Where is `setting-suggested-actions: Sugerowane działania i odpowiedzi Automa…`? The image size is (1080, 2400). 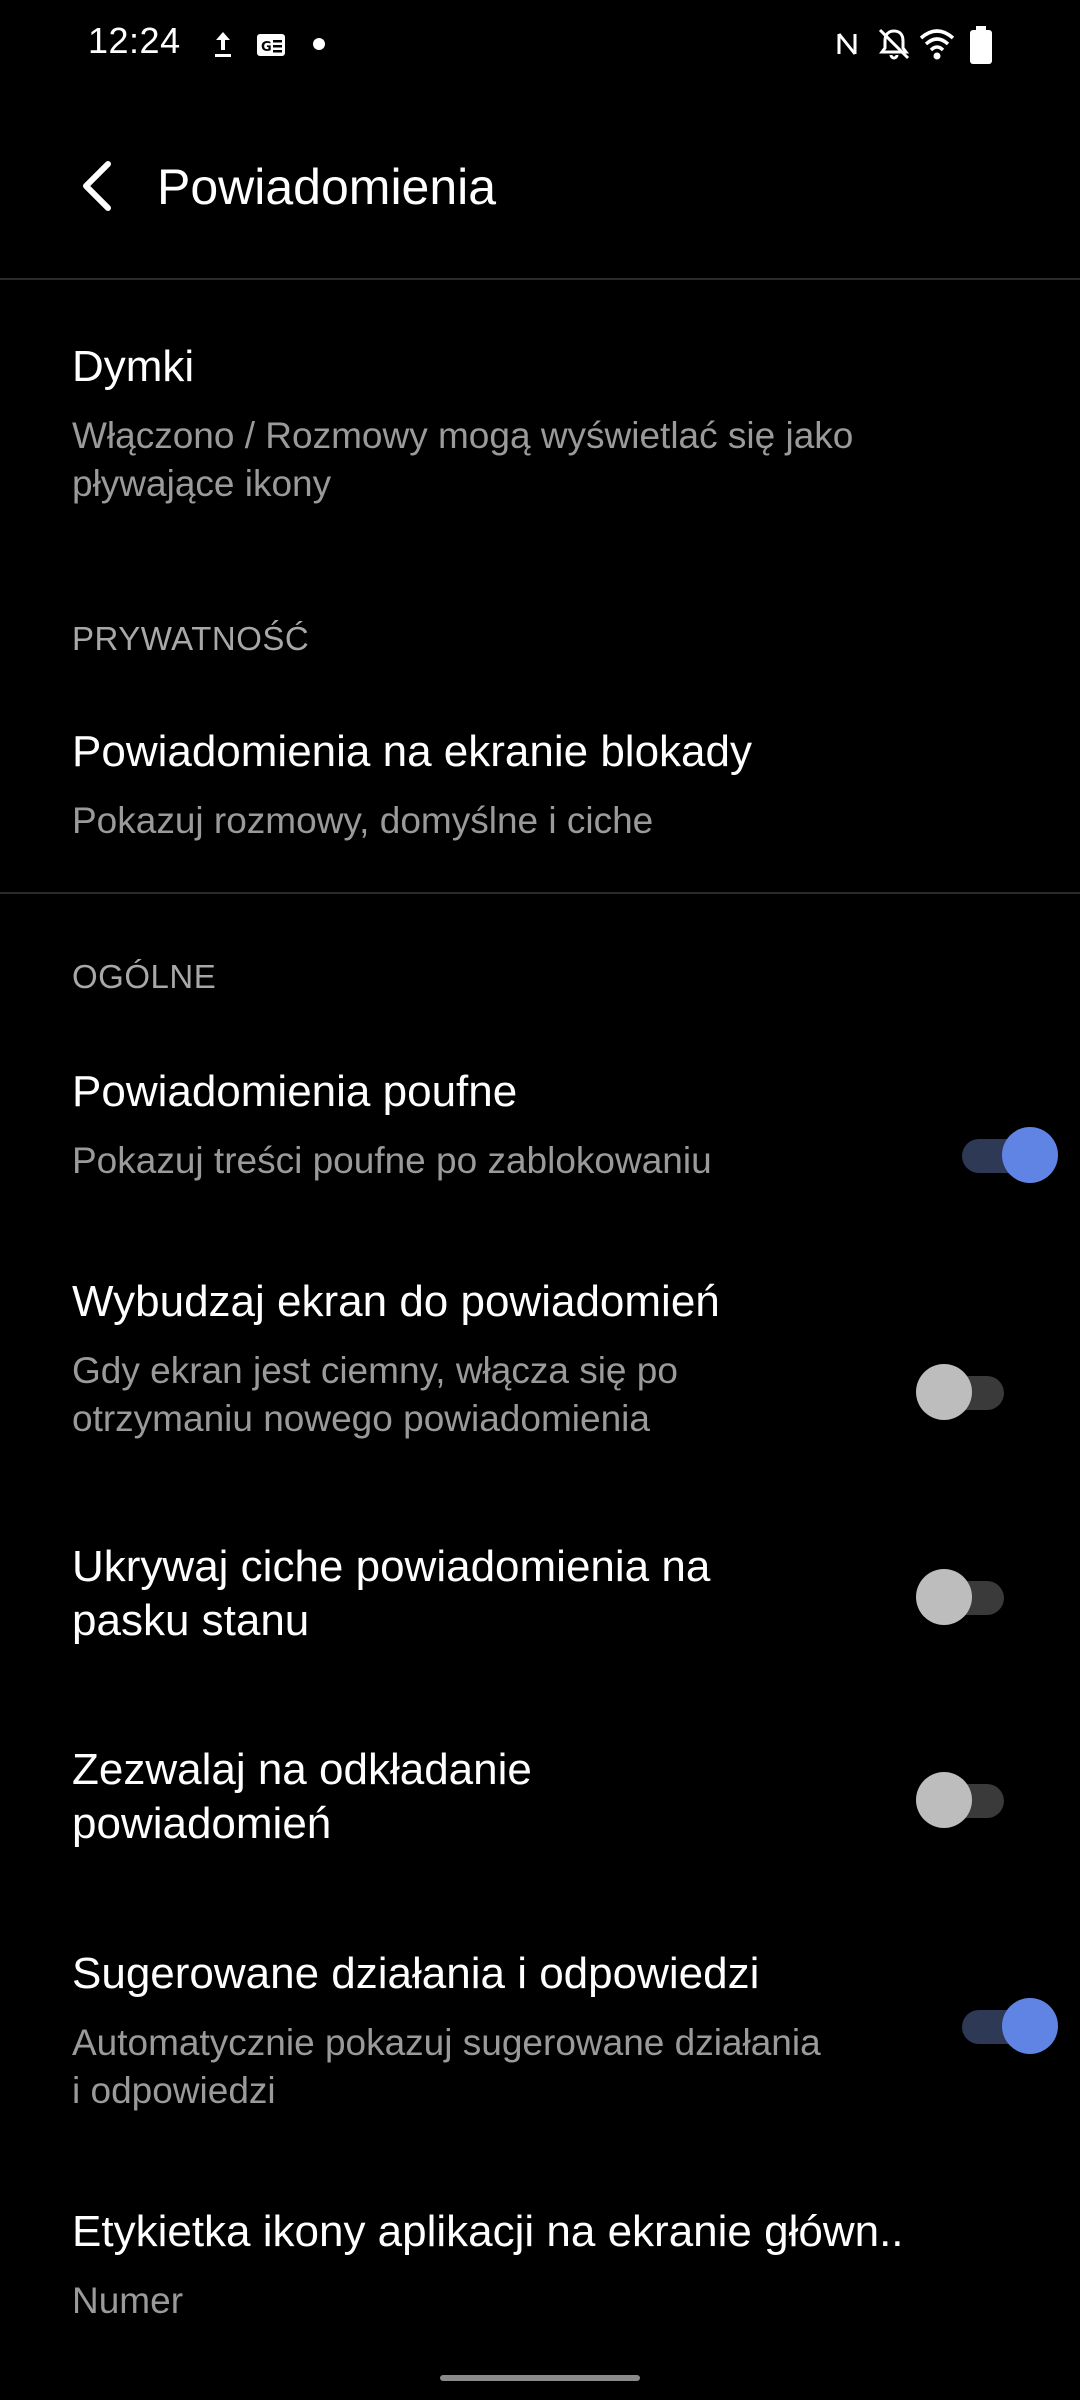 setting-suggested-actions: Sugerowane działania i odpowiedzi Automa… is located at coordinates (540, 2042).